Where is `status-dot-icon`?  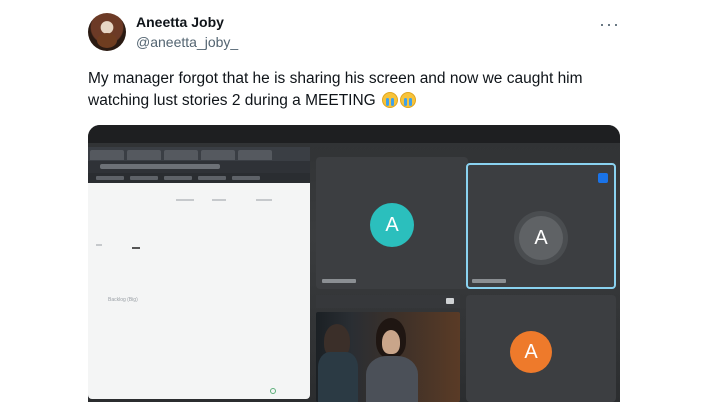 status-dot-icon is located at coordinates (273, 391).